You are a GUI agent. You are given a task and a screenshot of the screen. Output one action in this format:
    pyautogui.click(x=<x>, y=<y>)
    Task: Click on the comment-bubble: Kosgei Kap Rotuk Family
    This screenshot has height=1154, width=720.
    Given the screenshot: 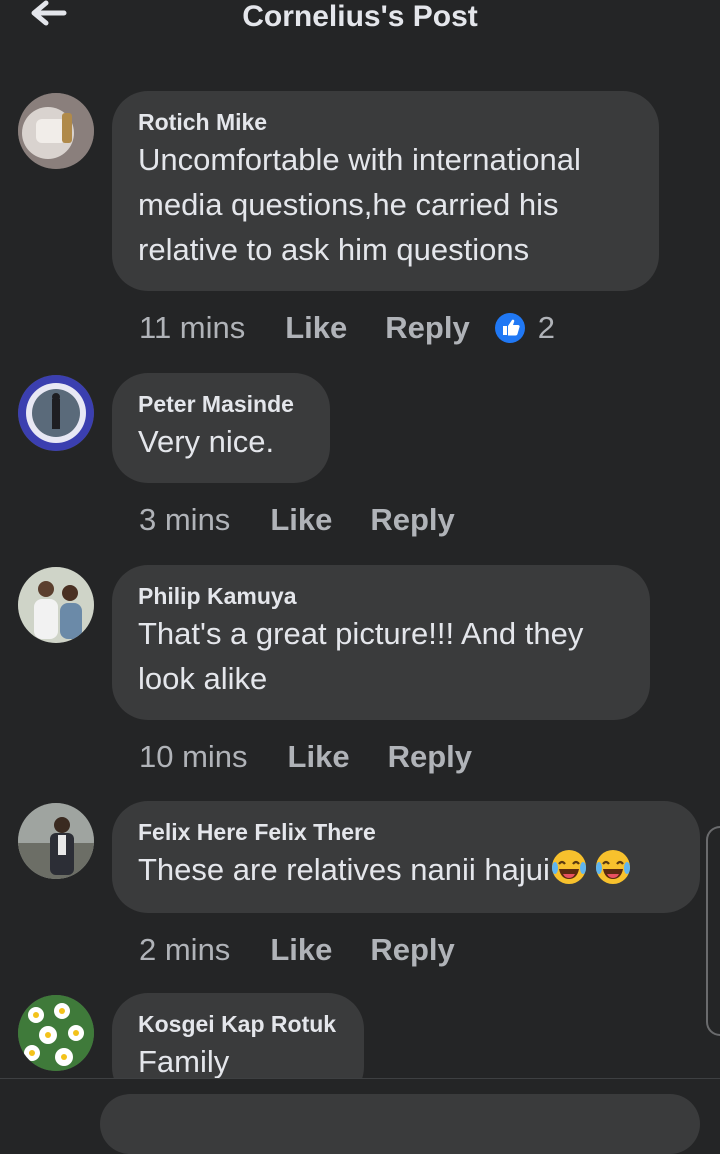 What is the action you would take?
    pyautogui.click(x=238, y=1035)
    